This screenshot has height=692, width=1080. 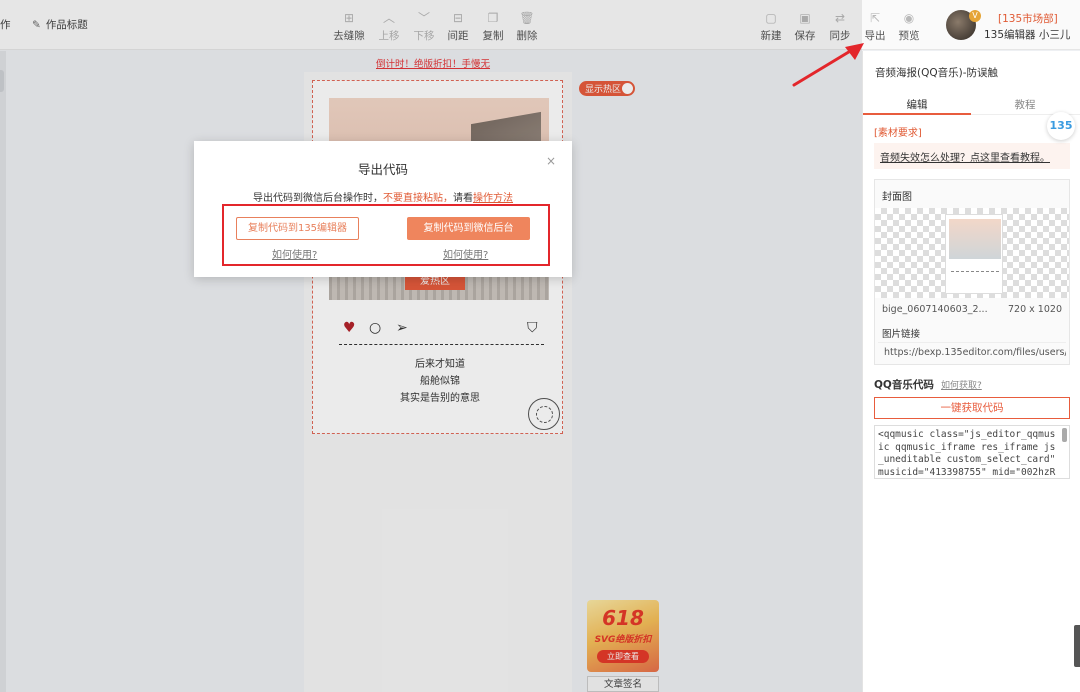 I want to click on cover-thumbnail, so click(x=974, y=254).